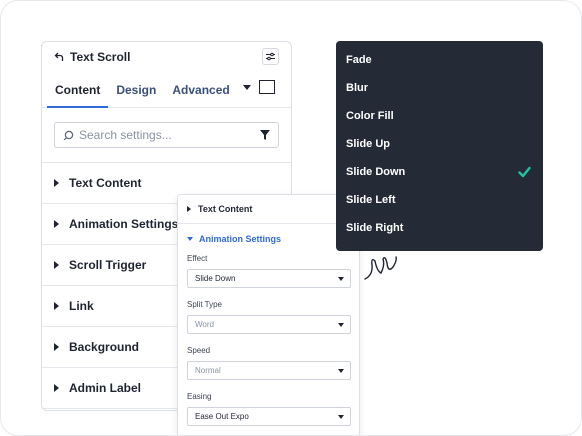 The width and height of the screenshot is (582, 436). Describe the element at coordinates (68, 135) in the screenshot. I see `search-icon` at that location.